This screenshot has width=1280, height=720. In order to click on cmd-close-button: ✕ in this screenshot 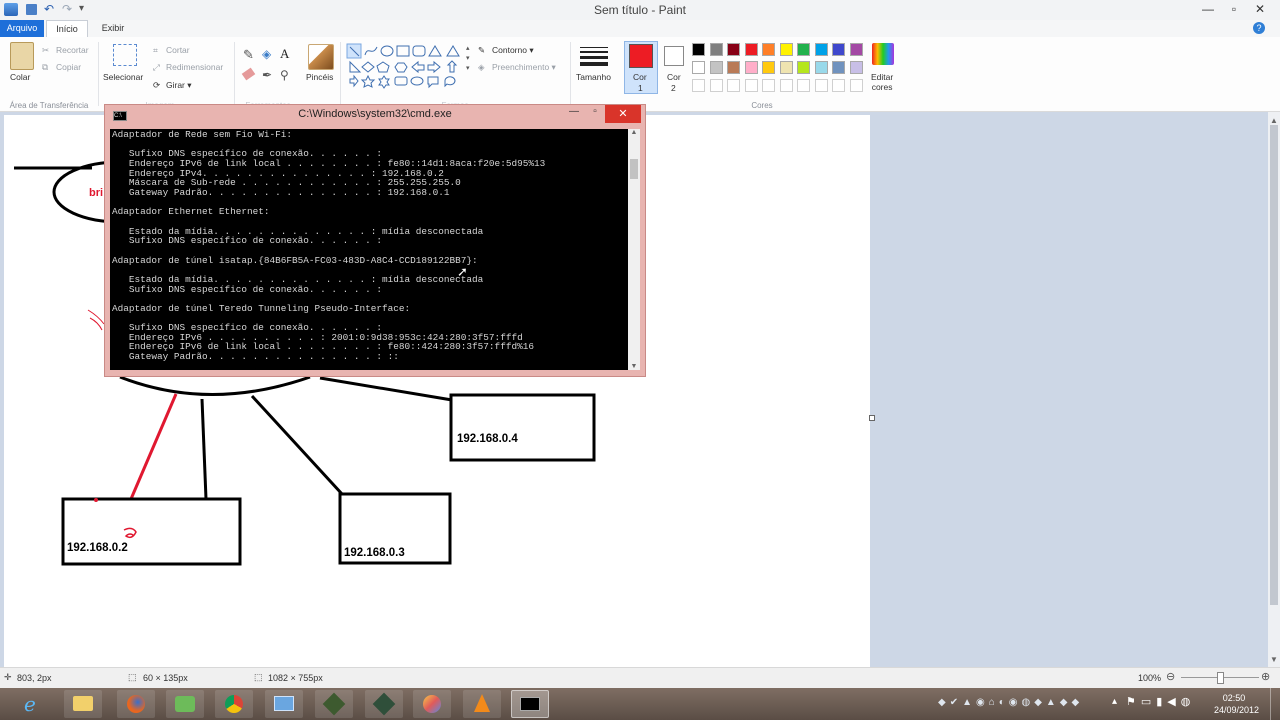, I will do `click(623, 114)`.